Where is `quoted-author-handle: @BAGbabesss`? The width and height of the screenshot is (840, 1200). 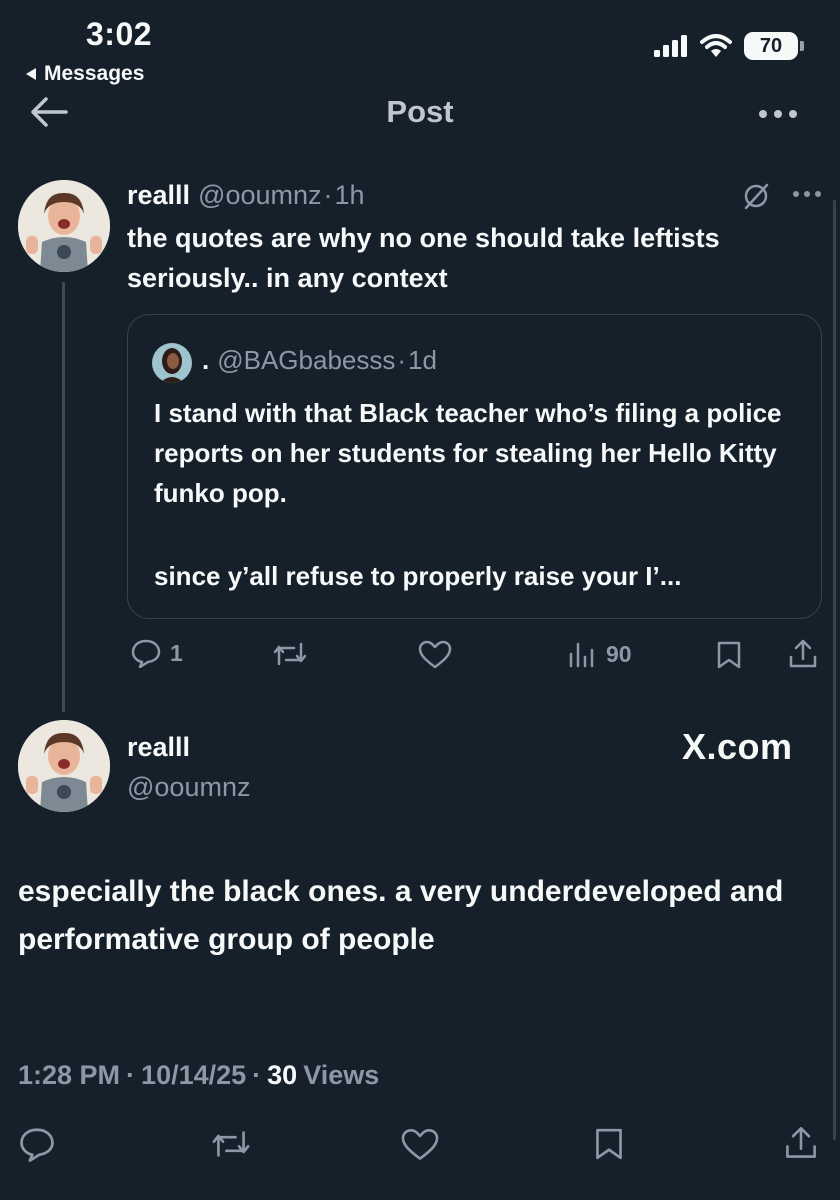
quoted-author-handle: @BAGbabesss is located at coordinates (306, 360).